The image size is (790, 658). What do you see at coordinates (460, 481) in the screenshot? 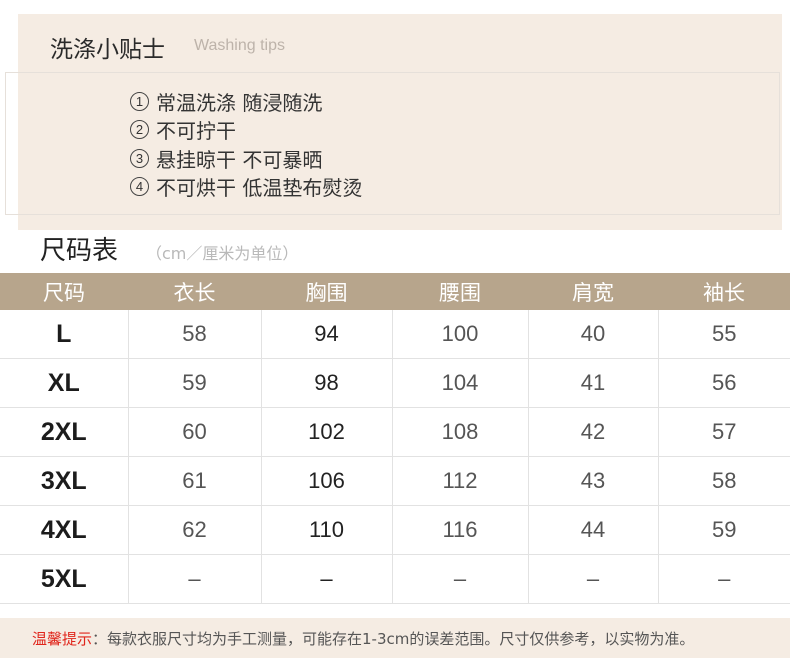
I see `waist-cell: 112` at bounding box center [460, 481].